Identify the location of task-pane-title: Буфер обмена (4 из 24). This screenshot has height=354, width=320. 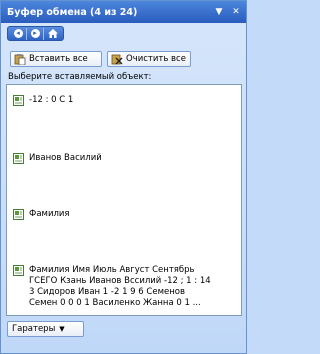
(72, 12).